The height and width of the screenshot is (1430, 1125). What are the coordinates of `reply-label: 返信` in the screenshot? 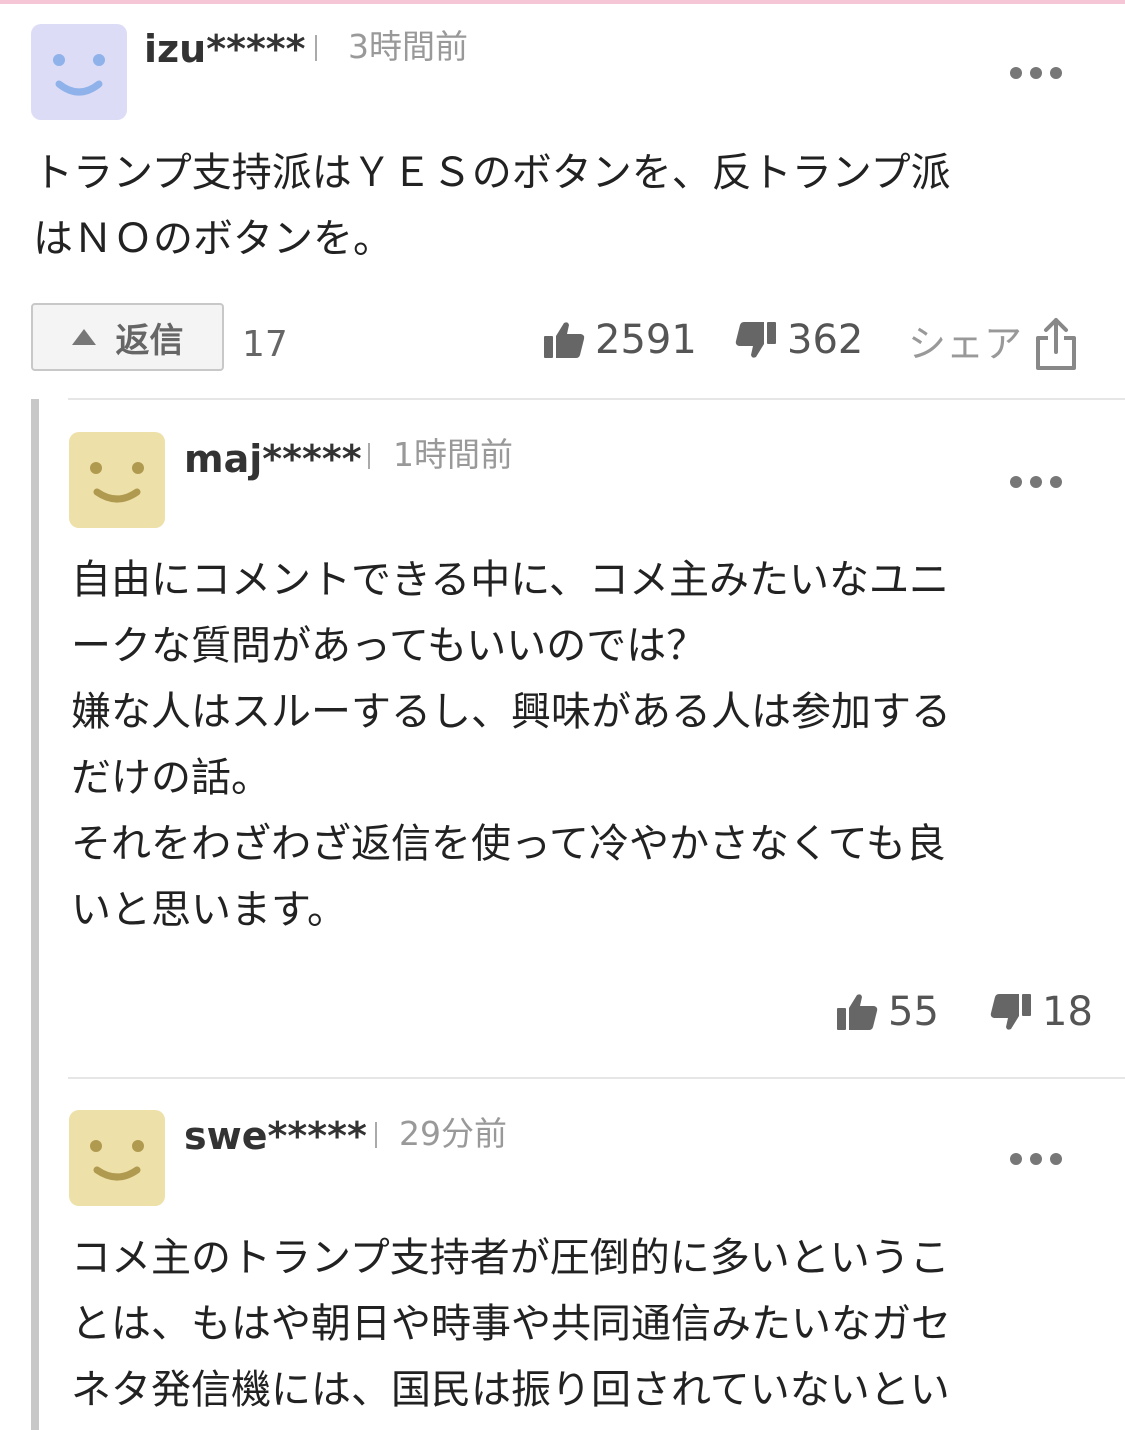 It's located at (149, 340).